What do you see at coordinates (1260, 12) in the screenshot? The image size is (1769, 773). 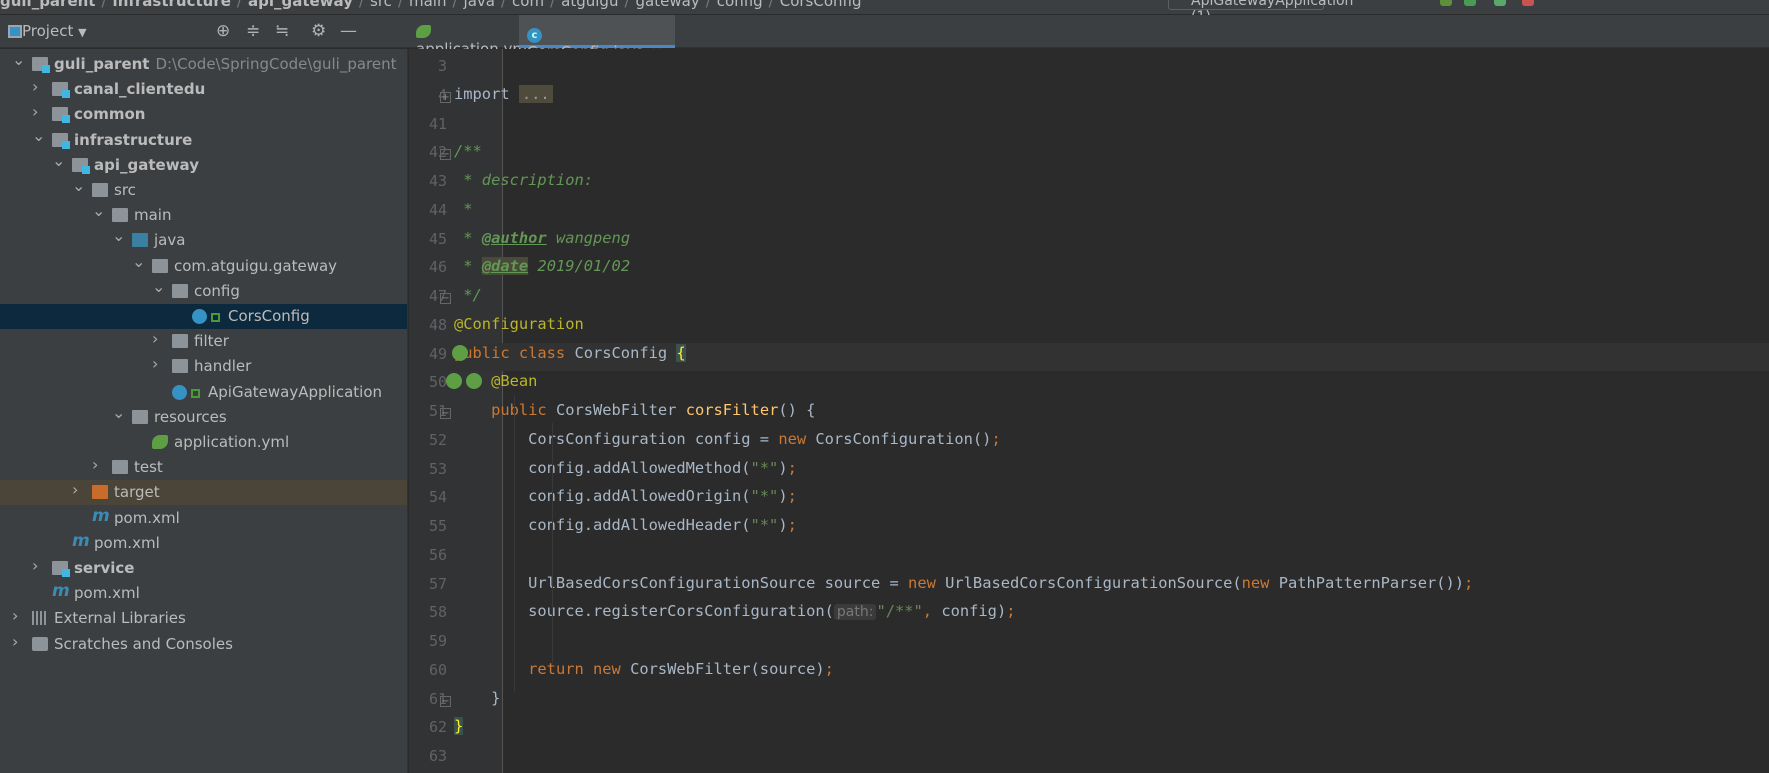 I see `run-configuration-selector: ApiGatewayApplication (1)` at bounding box center [1260, 12].